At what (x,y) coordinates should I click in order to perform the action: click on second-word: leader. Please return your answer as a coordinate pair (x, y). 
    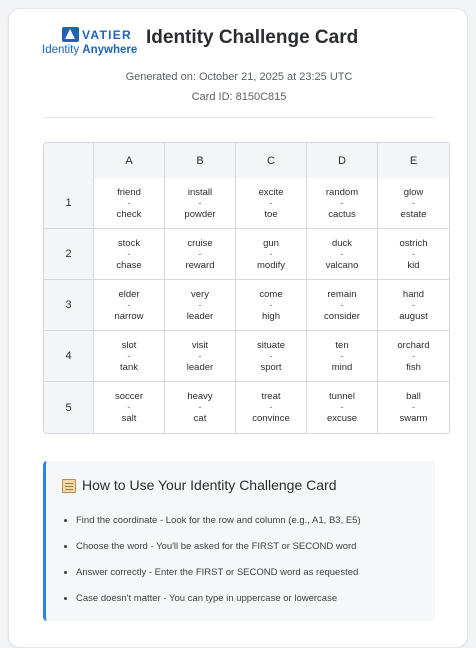
    Looking at the image, I should click on (200, 316).